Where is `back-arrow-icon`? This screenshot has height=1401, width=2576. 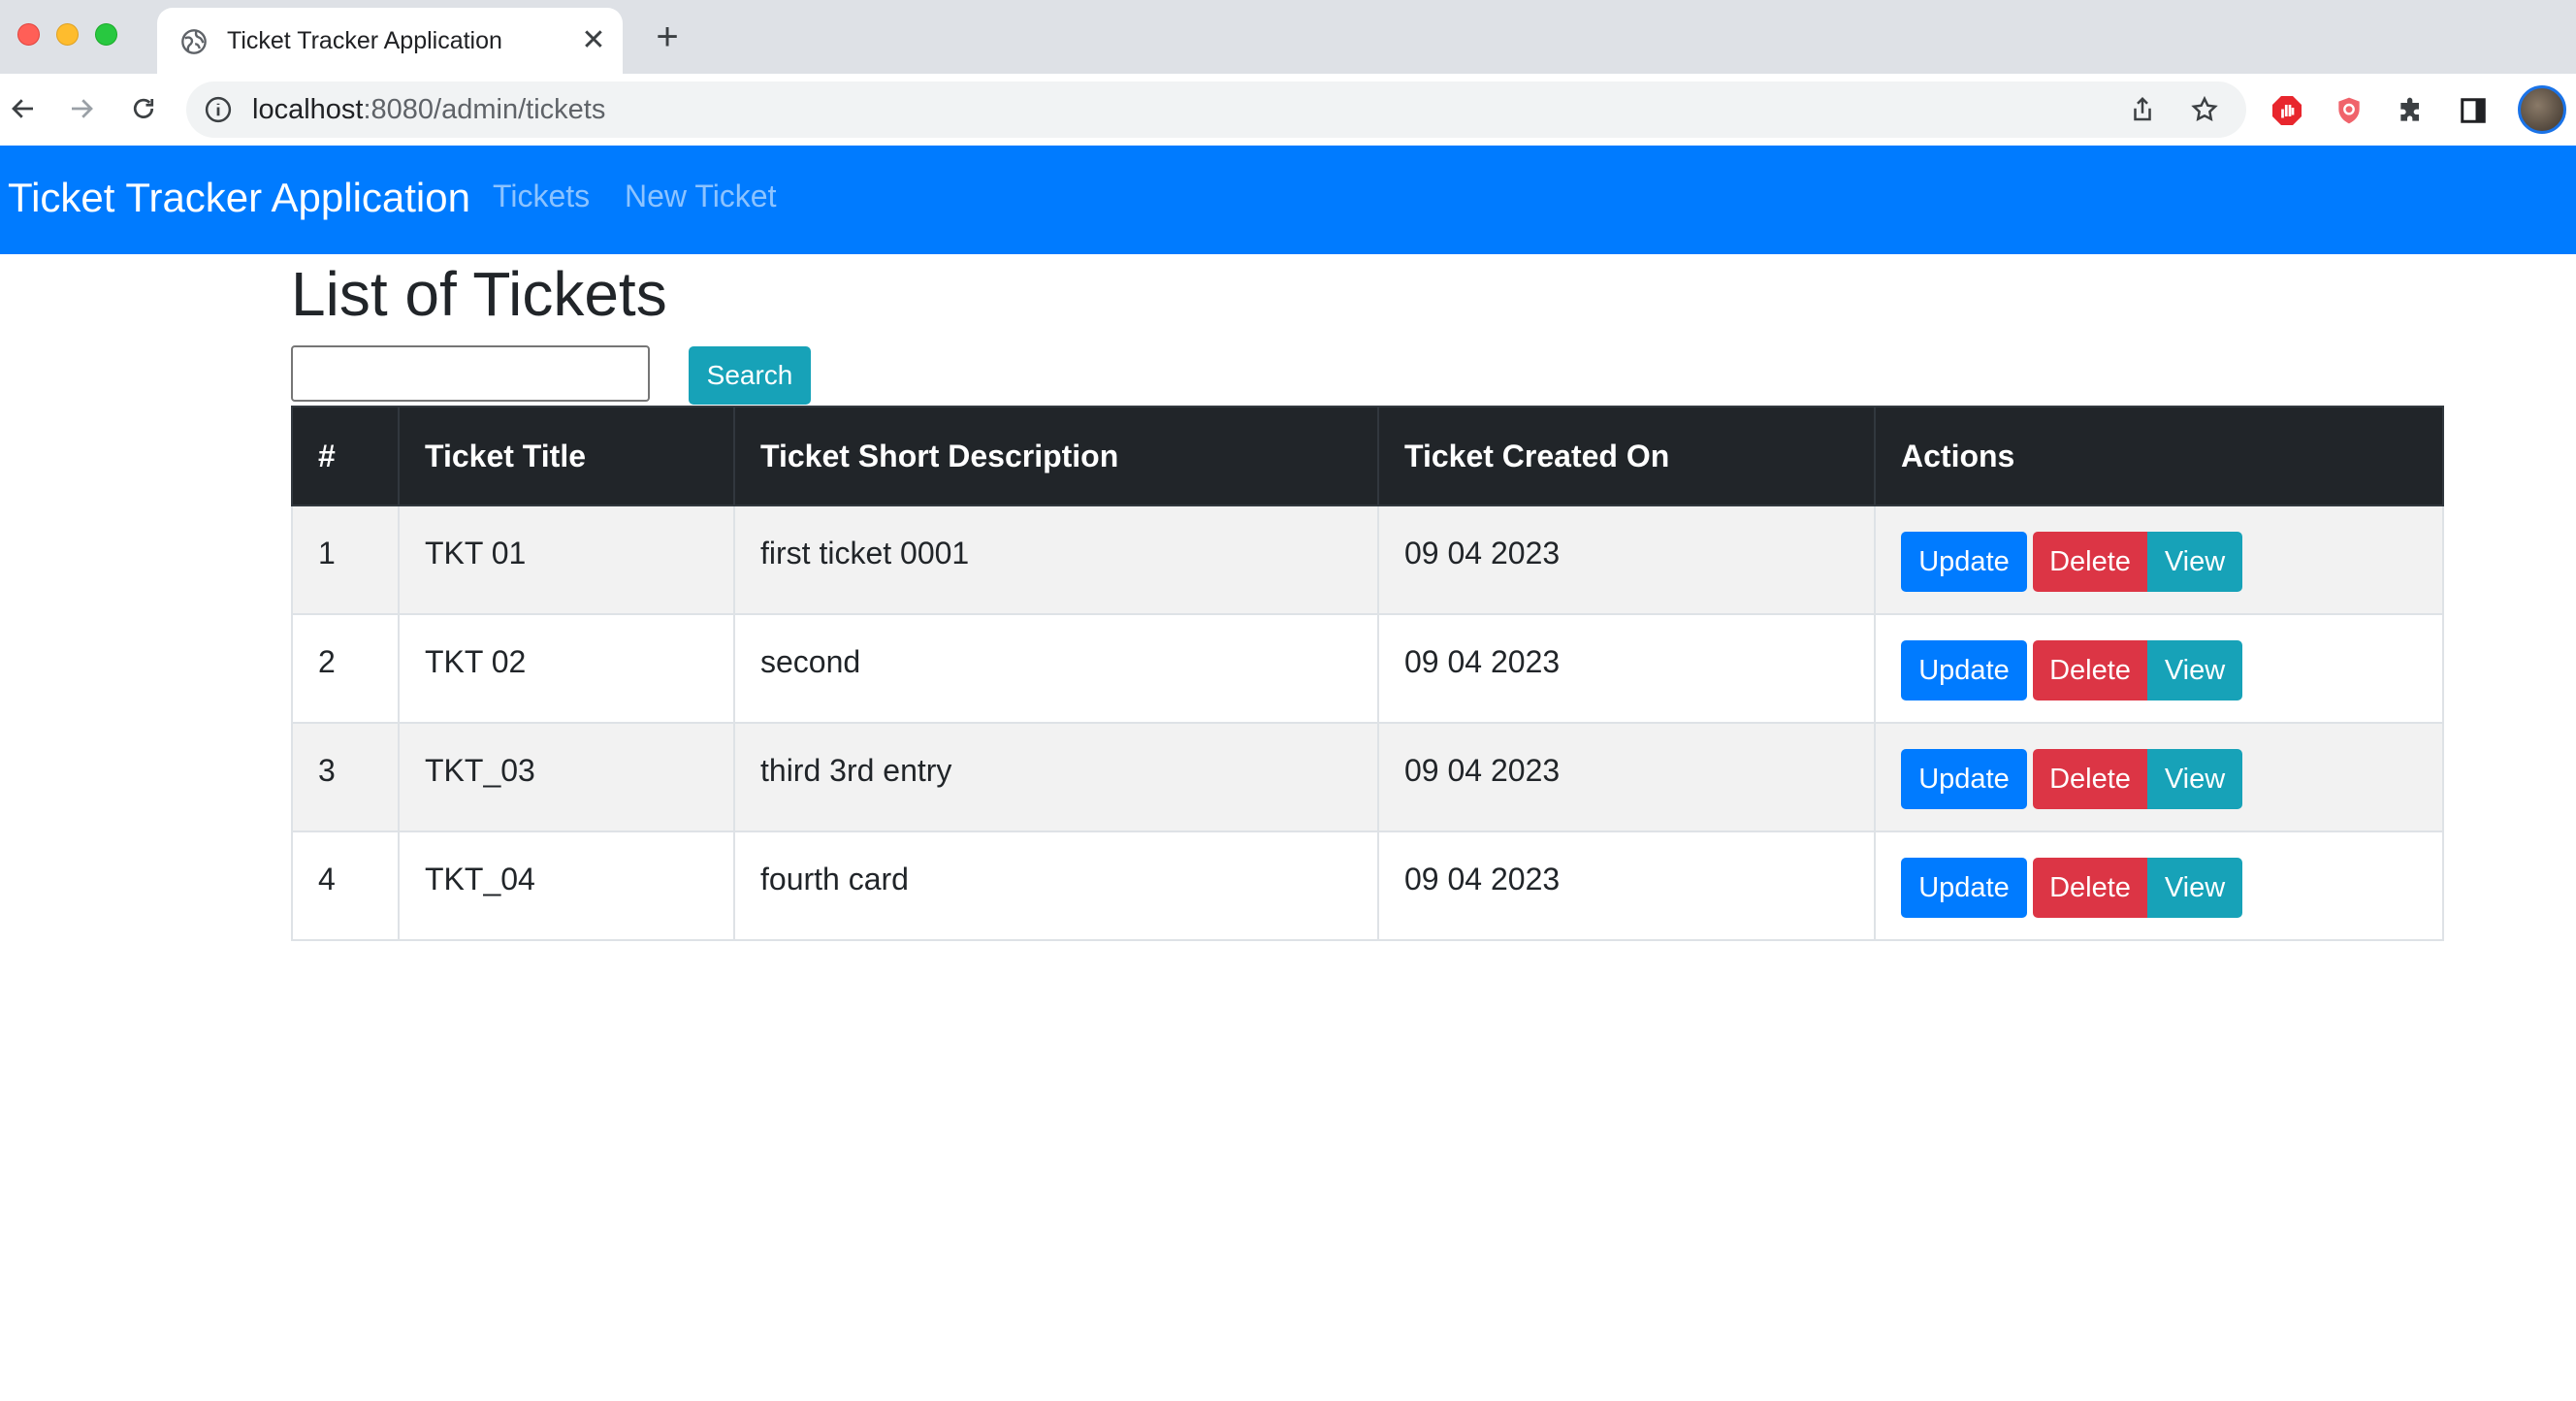
back-arrow-icon is located at coordinates (22, 108).